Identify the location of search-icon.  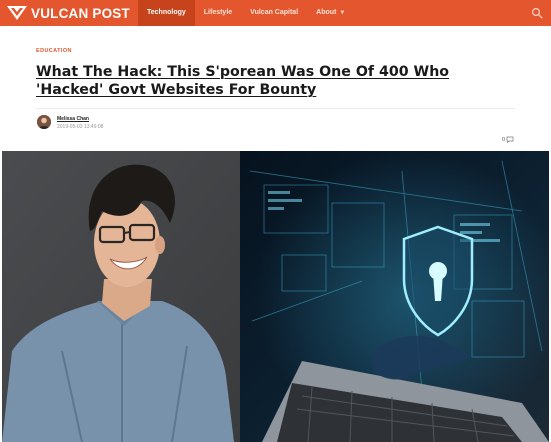
(537, 13).